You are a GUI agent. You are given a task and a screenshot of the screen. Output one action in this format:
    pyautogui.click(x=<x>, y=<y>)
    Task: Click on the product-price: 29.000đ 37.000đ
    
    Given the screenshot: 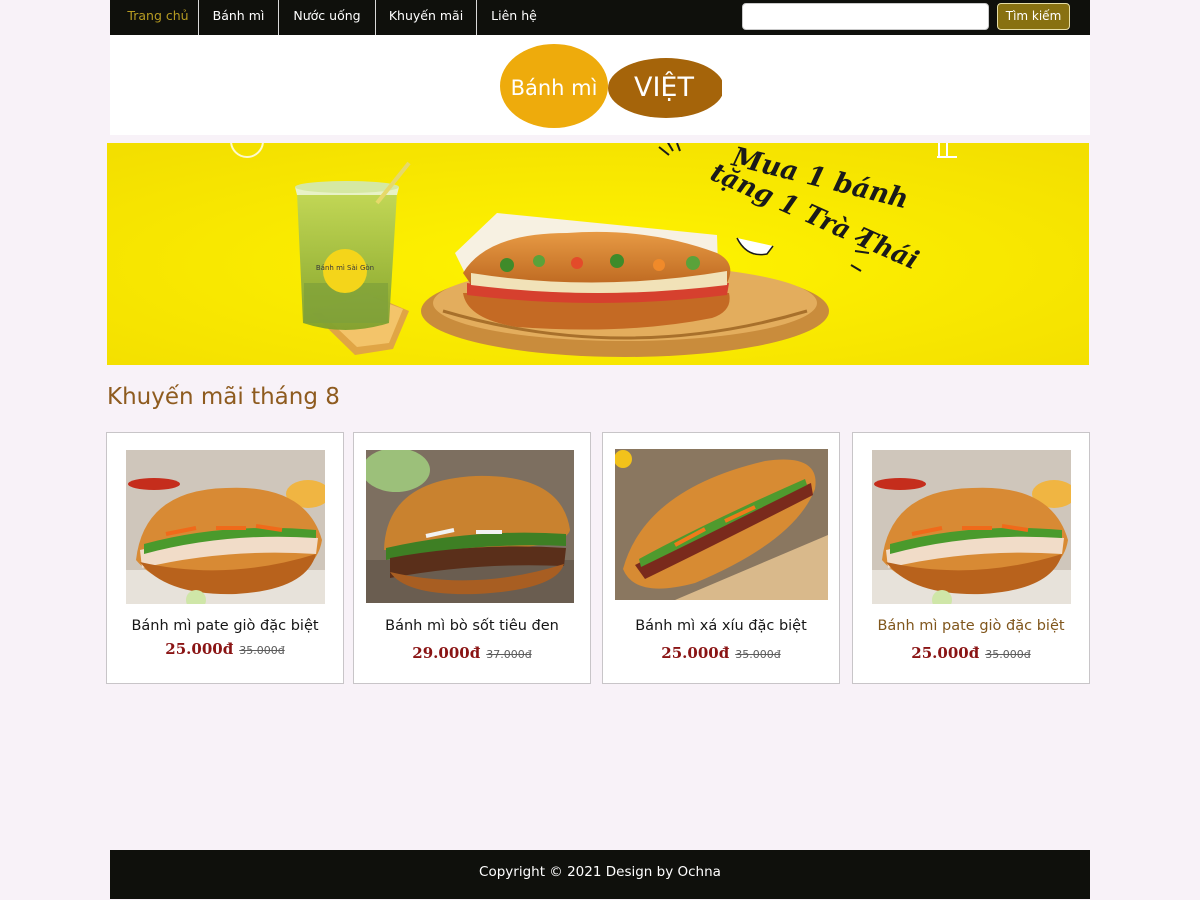 What is the action you would take?
    pyautogui.click(x=472, y=652)
    